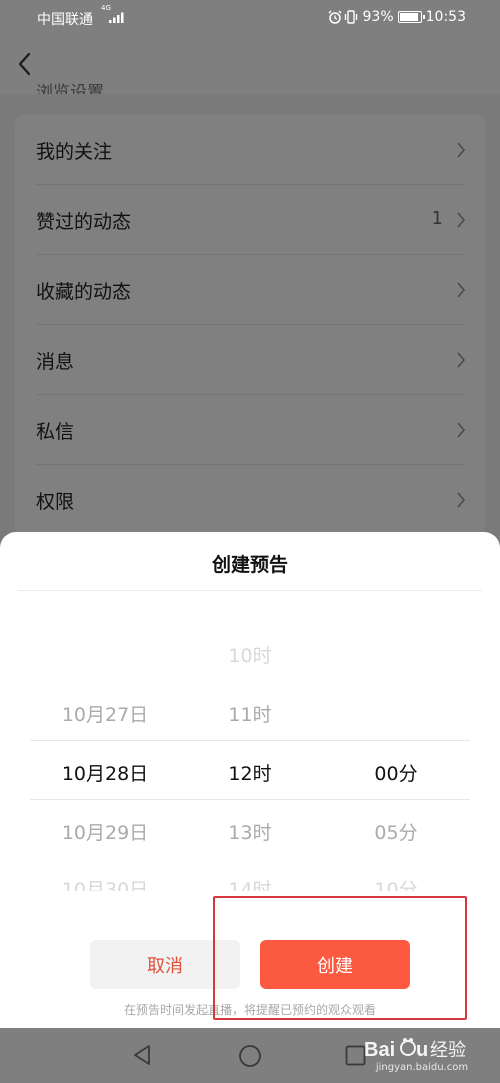  I want to click on status-right: 93% 10:53, so click(396, 17).